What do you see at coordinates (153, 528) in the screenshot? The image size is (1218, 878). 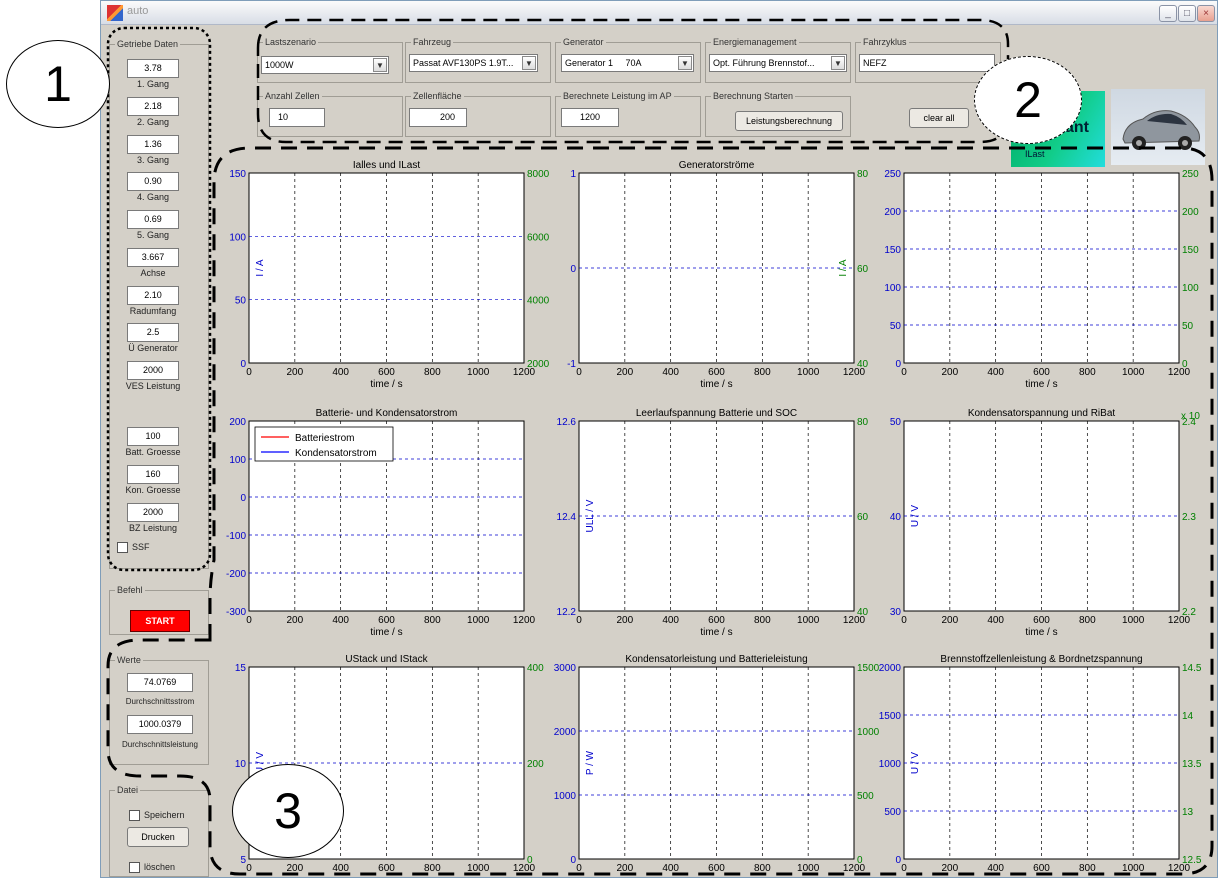 I see `getriebe-value-label: BZ Leistung` at bounding box center [153, 528].